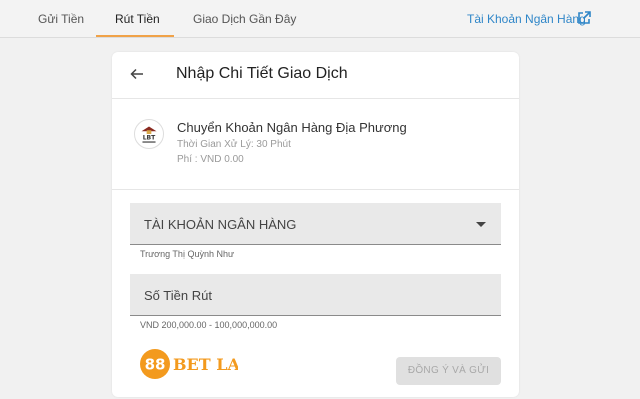 This screenshot has width=640, height=399. What do you see at coordinates (137, 19) in the screenshot?
I see `tab-withdraw: Rút Tiền` at bounding box center [137, 19].